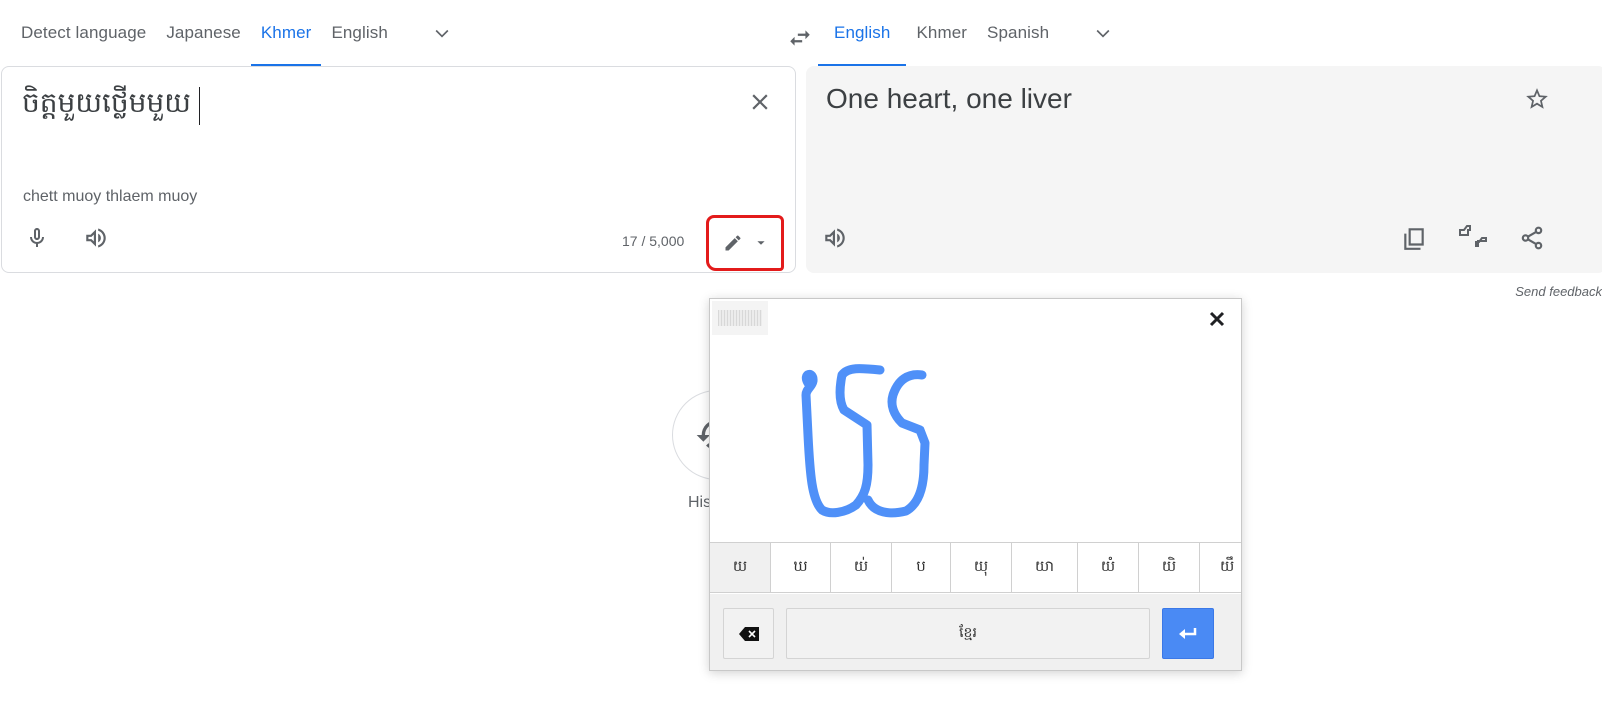 The height and width of the screenshot is (705, 1602). I want to click on listen-source-button, so click(96, 238).